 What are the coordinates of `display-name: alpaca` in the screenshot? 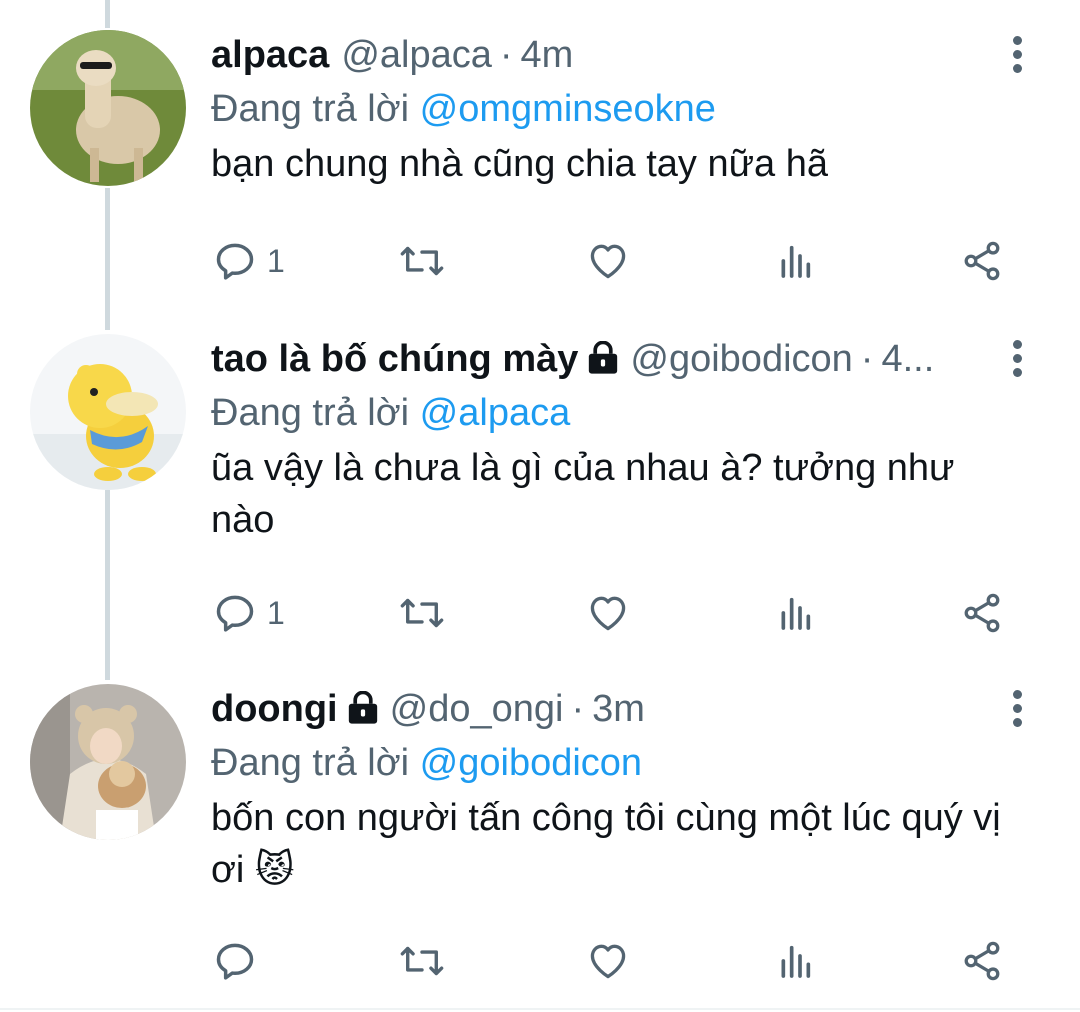 It's located at (270, 55).